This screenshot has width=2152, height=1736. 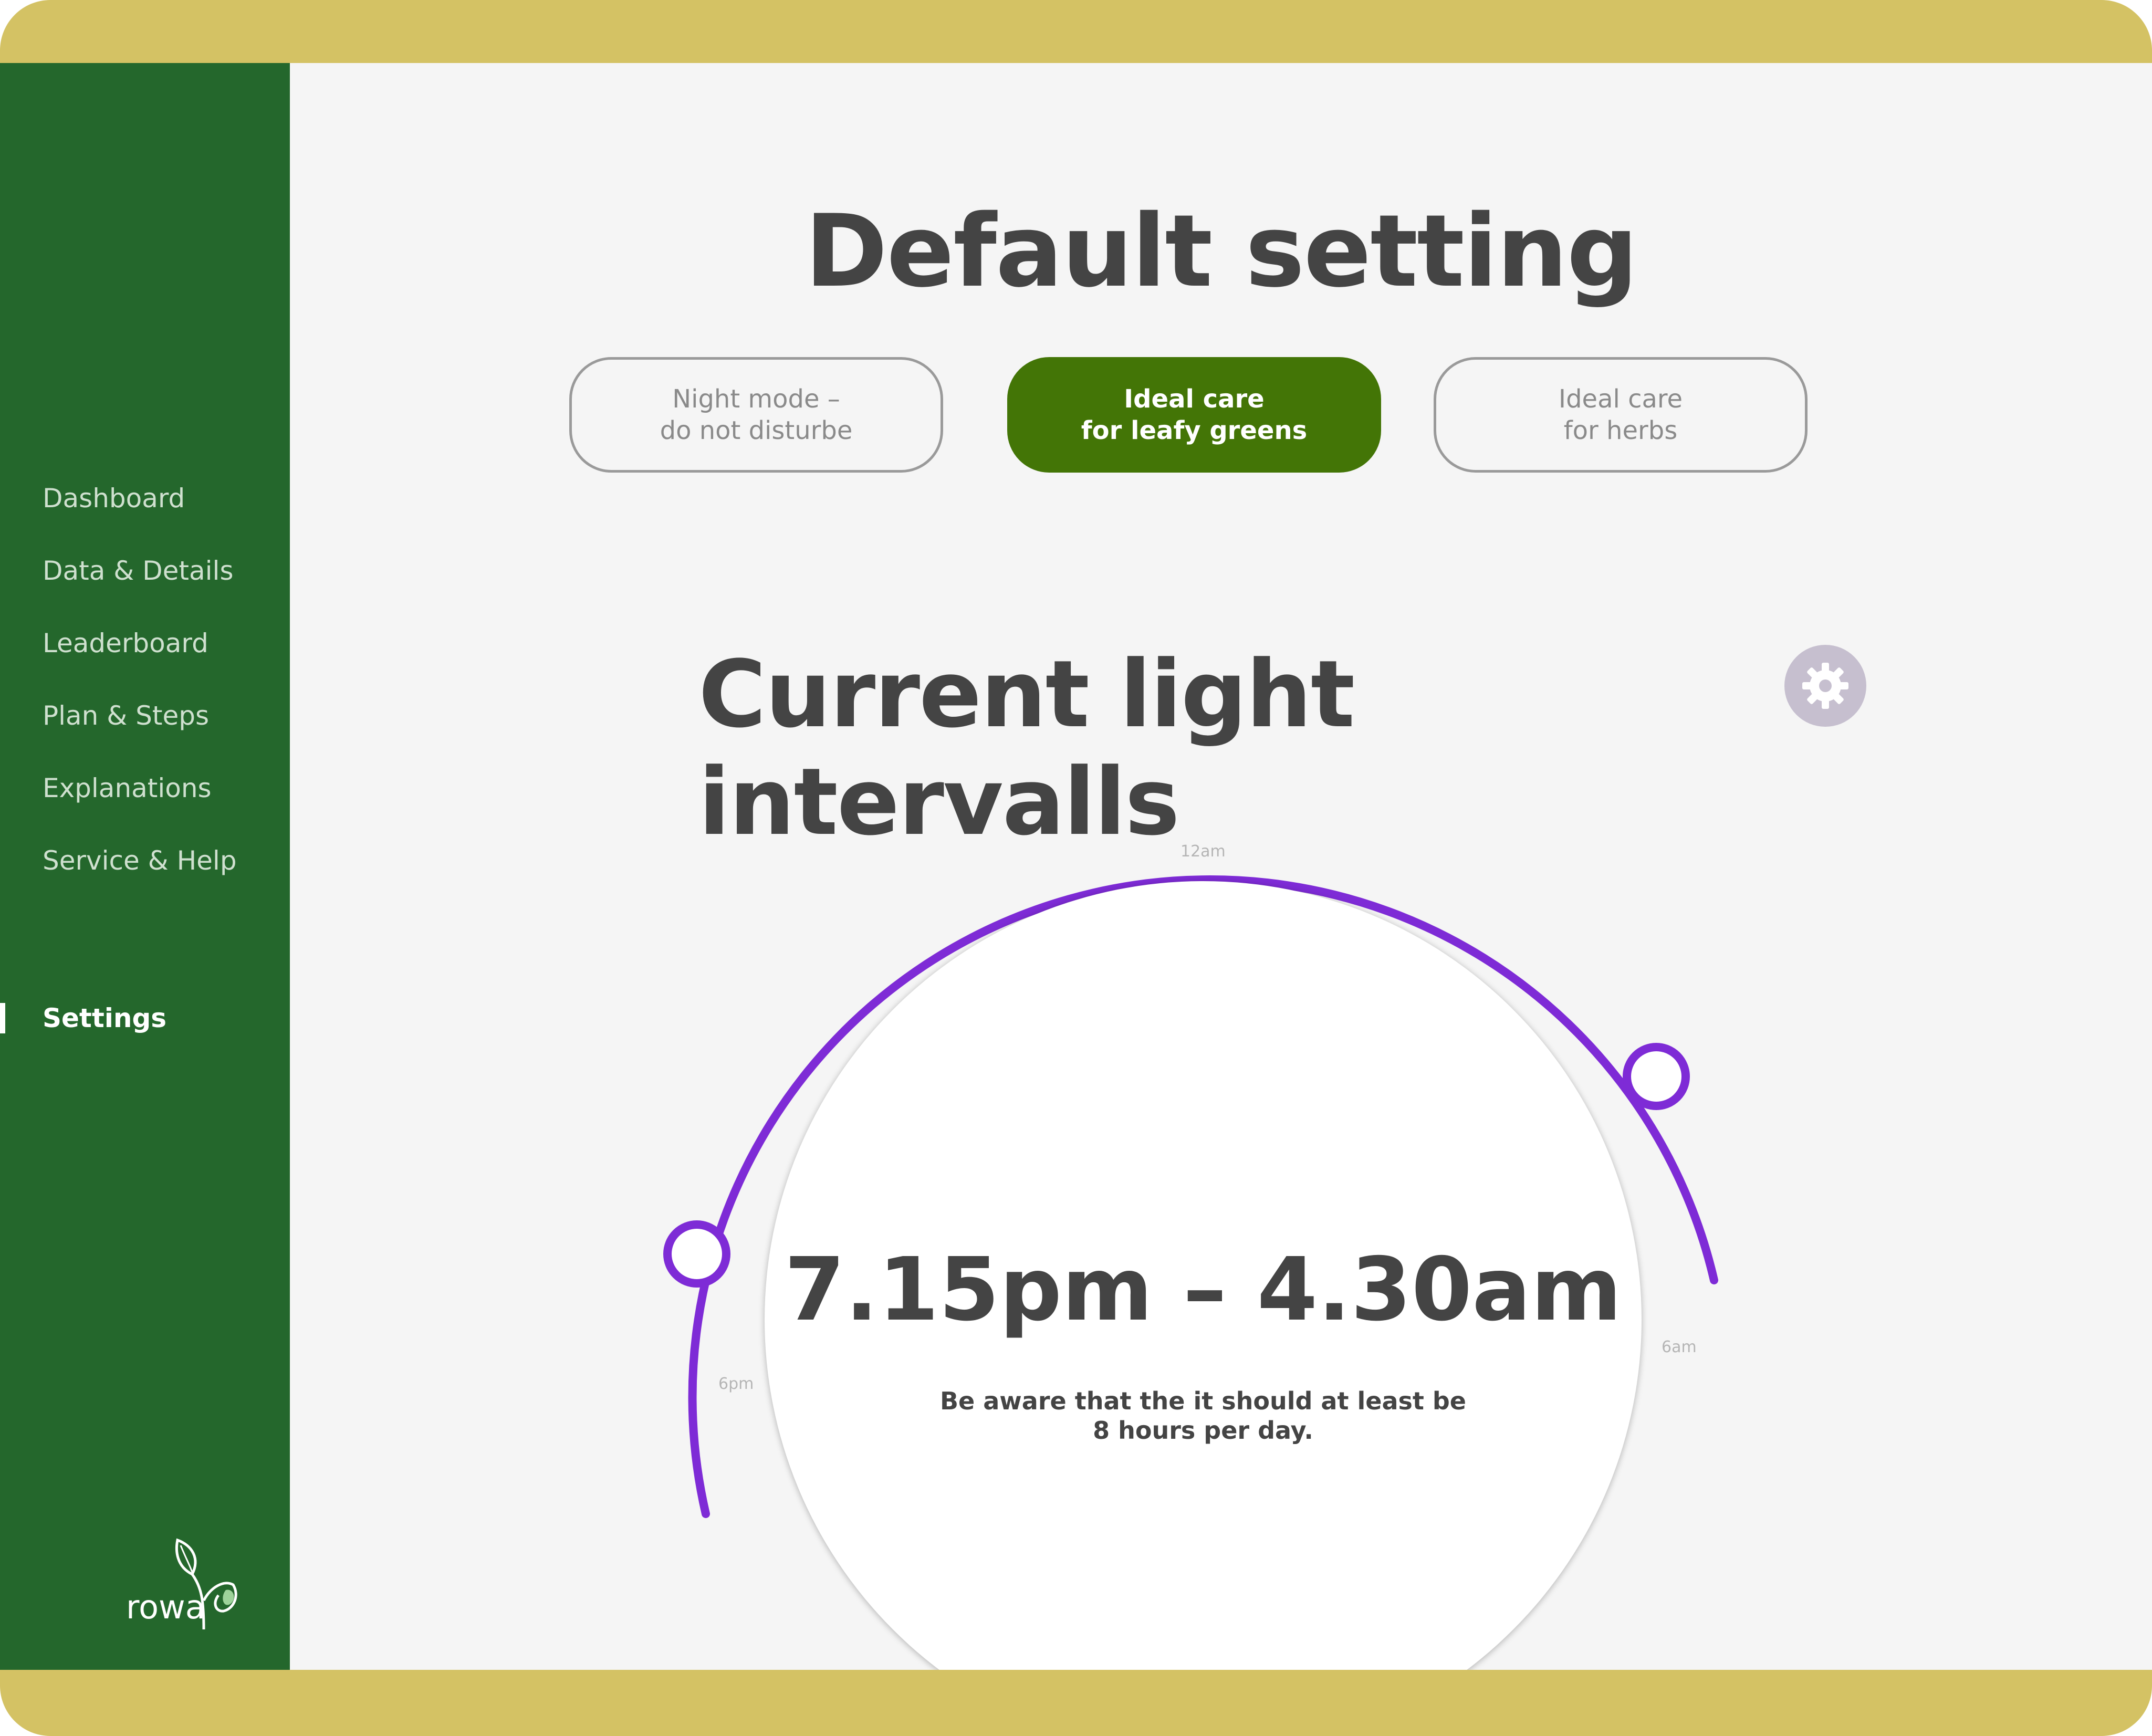 What do you see at coordinates (1657, 1076) in the screenshot?
I see `end-time-handle` at bounding box center [1657, 1076].